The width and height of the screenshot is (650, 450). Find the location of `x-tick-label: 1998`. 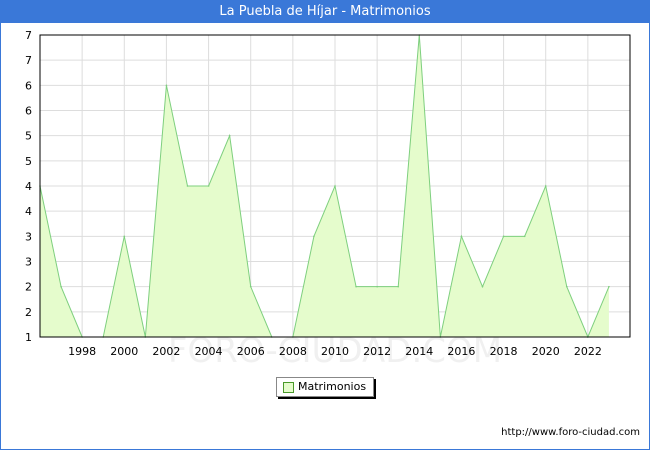

x-tick-label: 1998 is located at coordinates (82, 351).